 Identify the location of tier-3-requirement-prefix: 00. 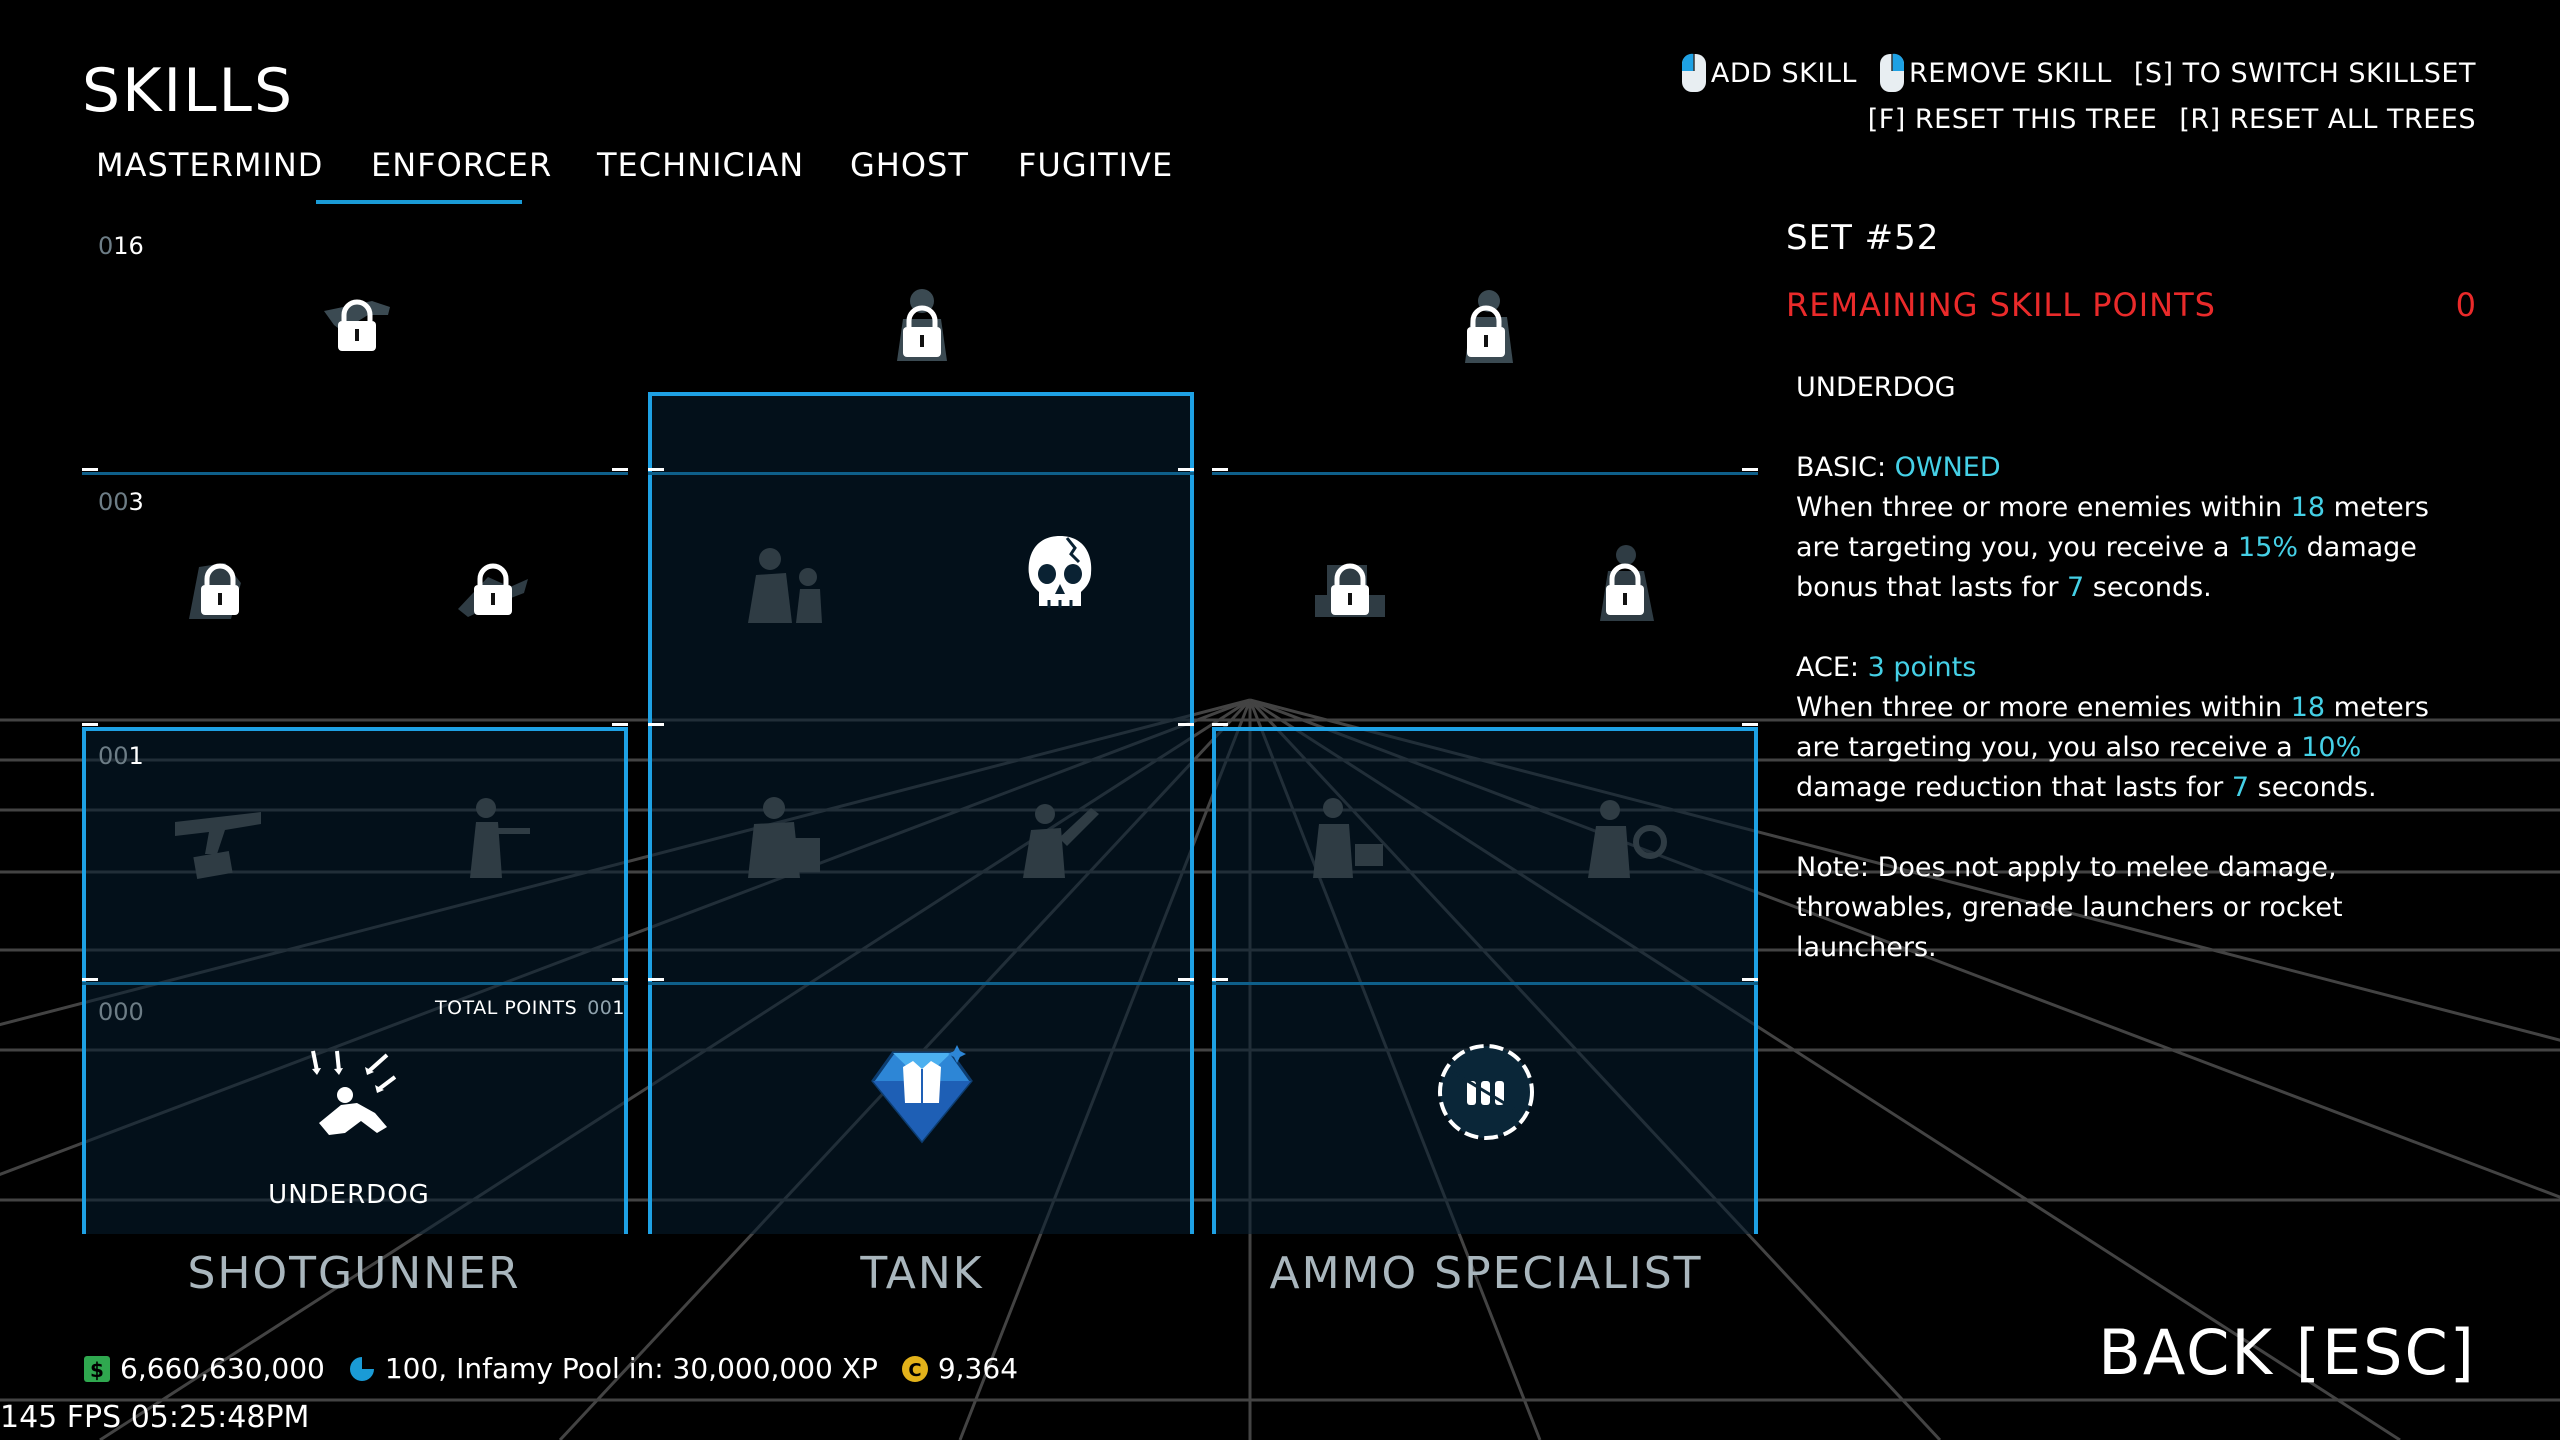
(113, 502).